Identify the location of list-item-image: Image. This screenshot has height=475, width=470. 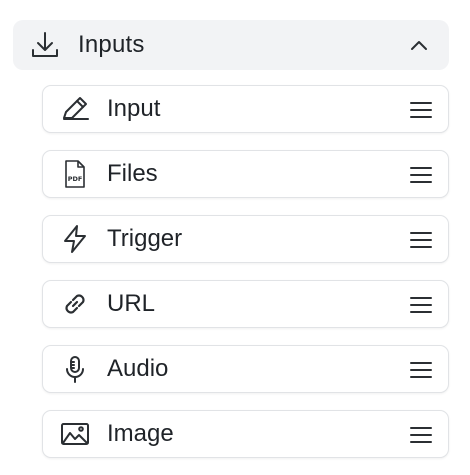
(245, 434).